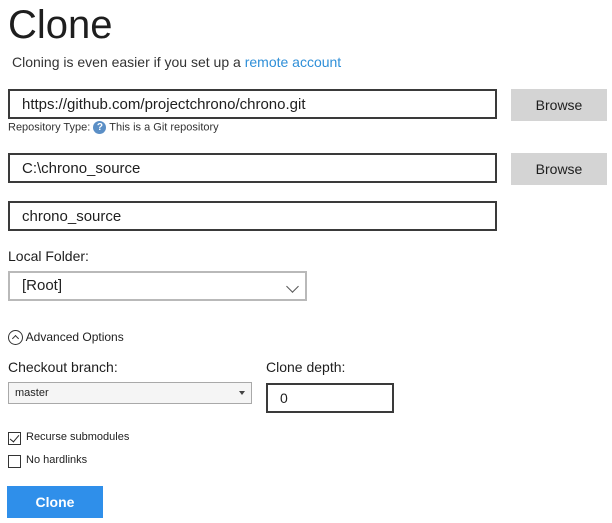 Image resolution: width=612 pixels, height=523 pixels. Describe the element at coordinates (15, 338) in the screenshot. I see `collapse-arrow-icon` at that location.